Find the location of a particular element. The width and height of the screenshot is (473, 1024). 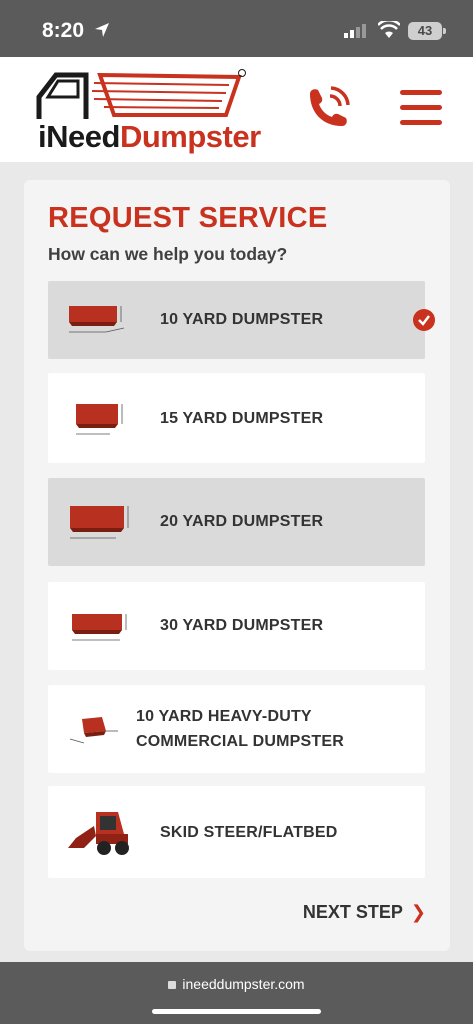

battery-nub is located at coordinates (444, 31).